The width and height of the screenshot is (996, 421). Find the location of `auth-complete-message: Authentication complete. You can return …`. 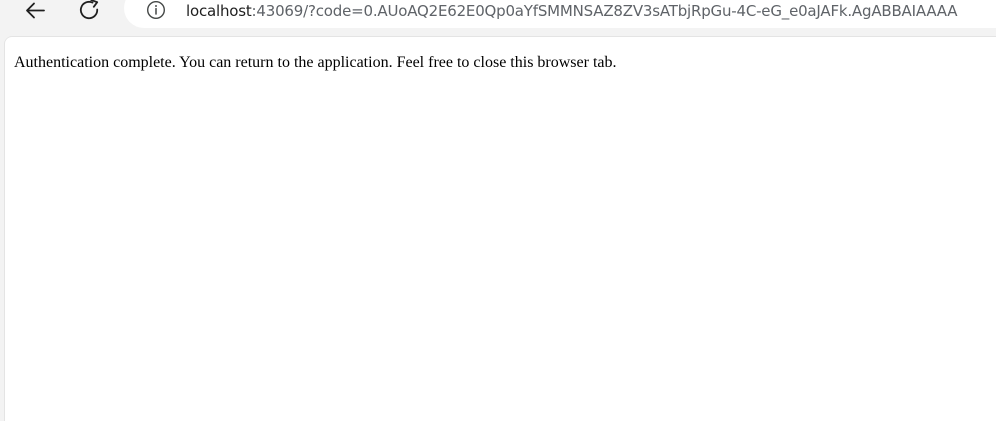

auth-complete-message: Authentication complete. You can return … is located at coordinates (315, 62).